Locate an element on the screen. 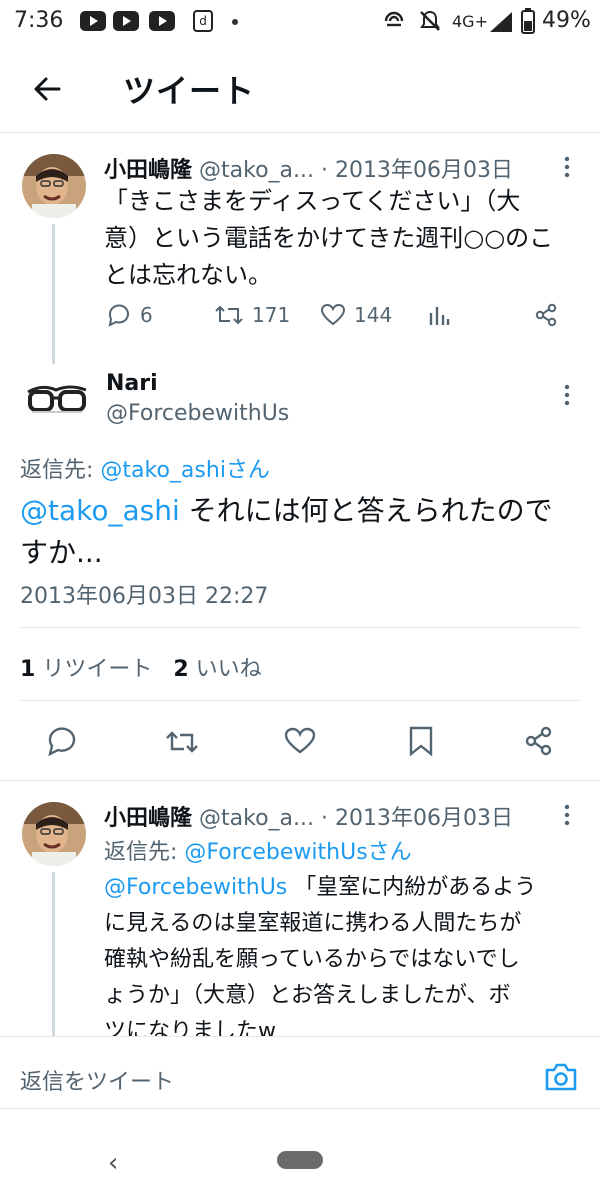 This screenshot has height=1200, width=600. retweet-count: 171 is located at coordinates (271, 315).